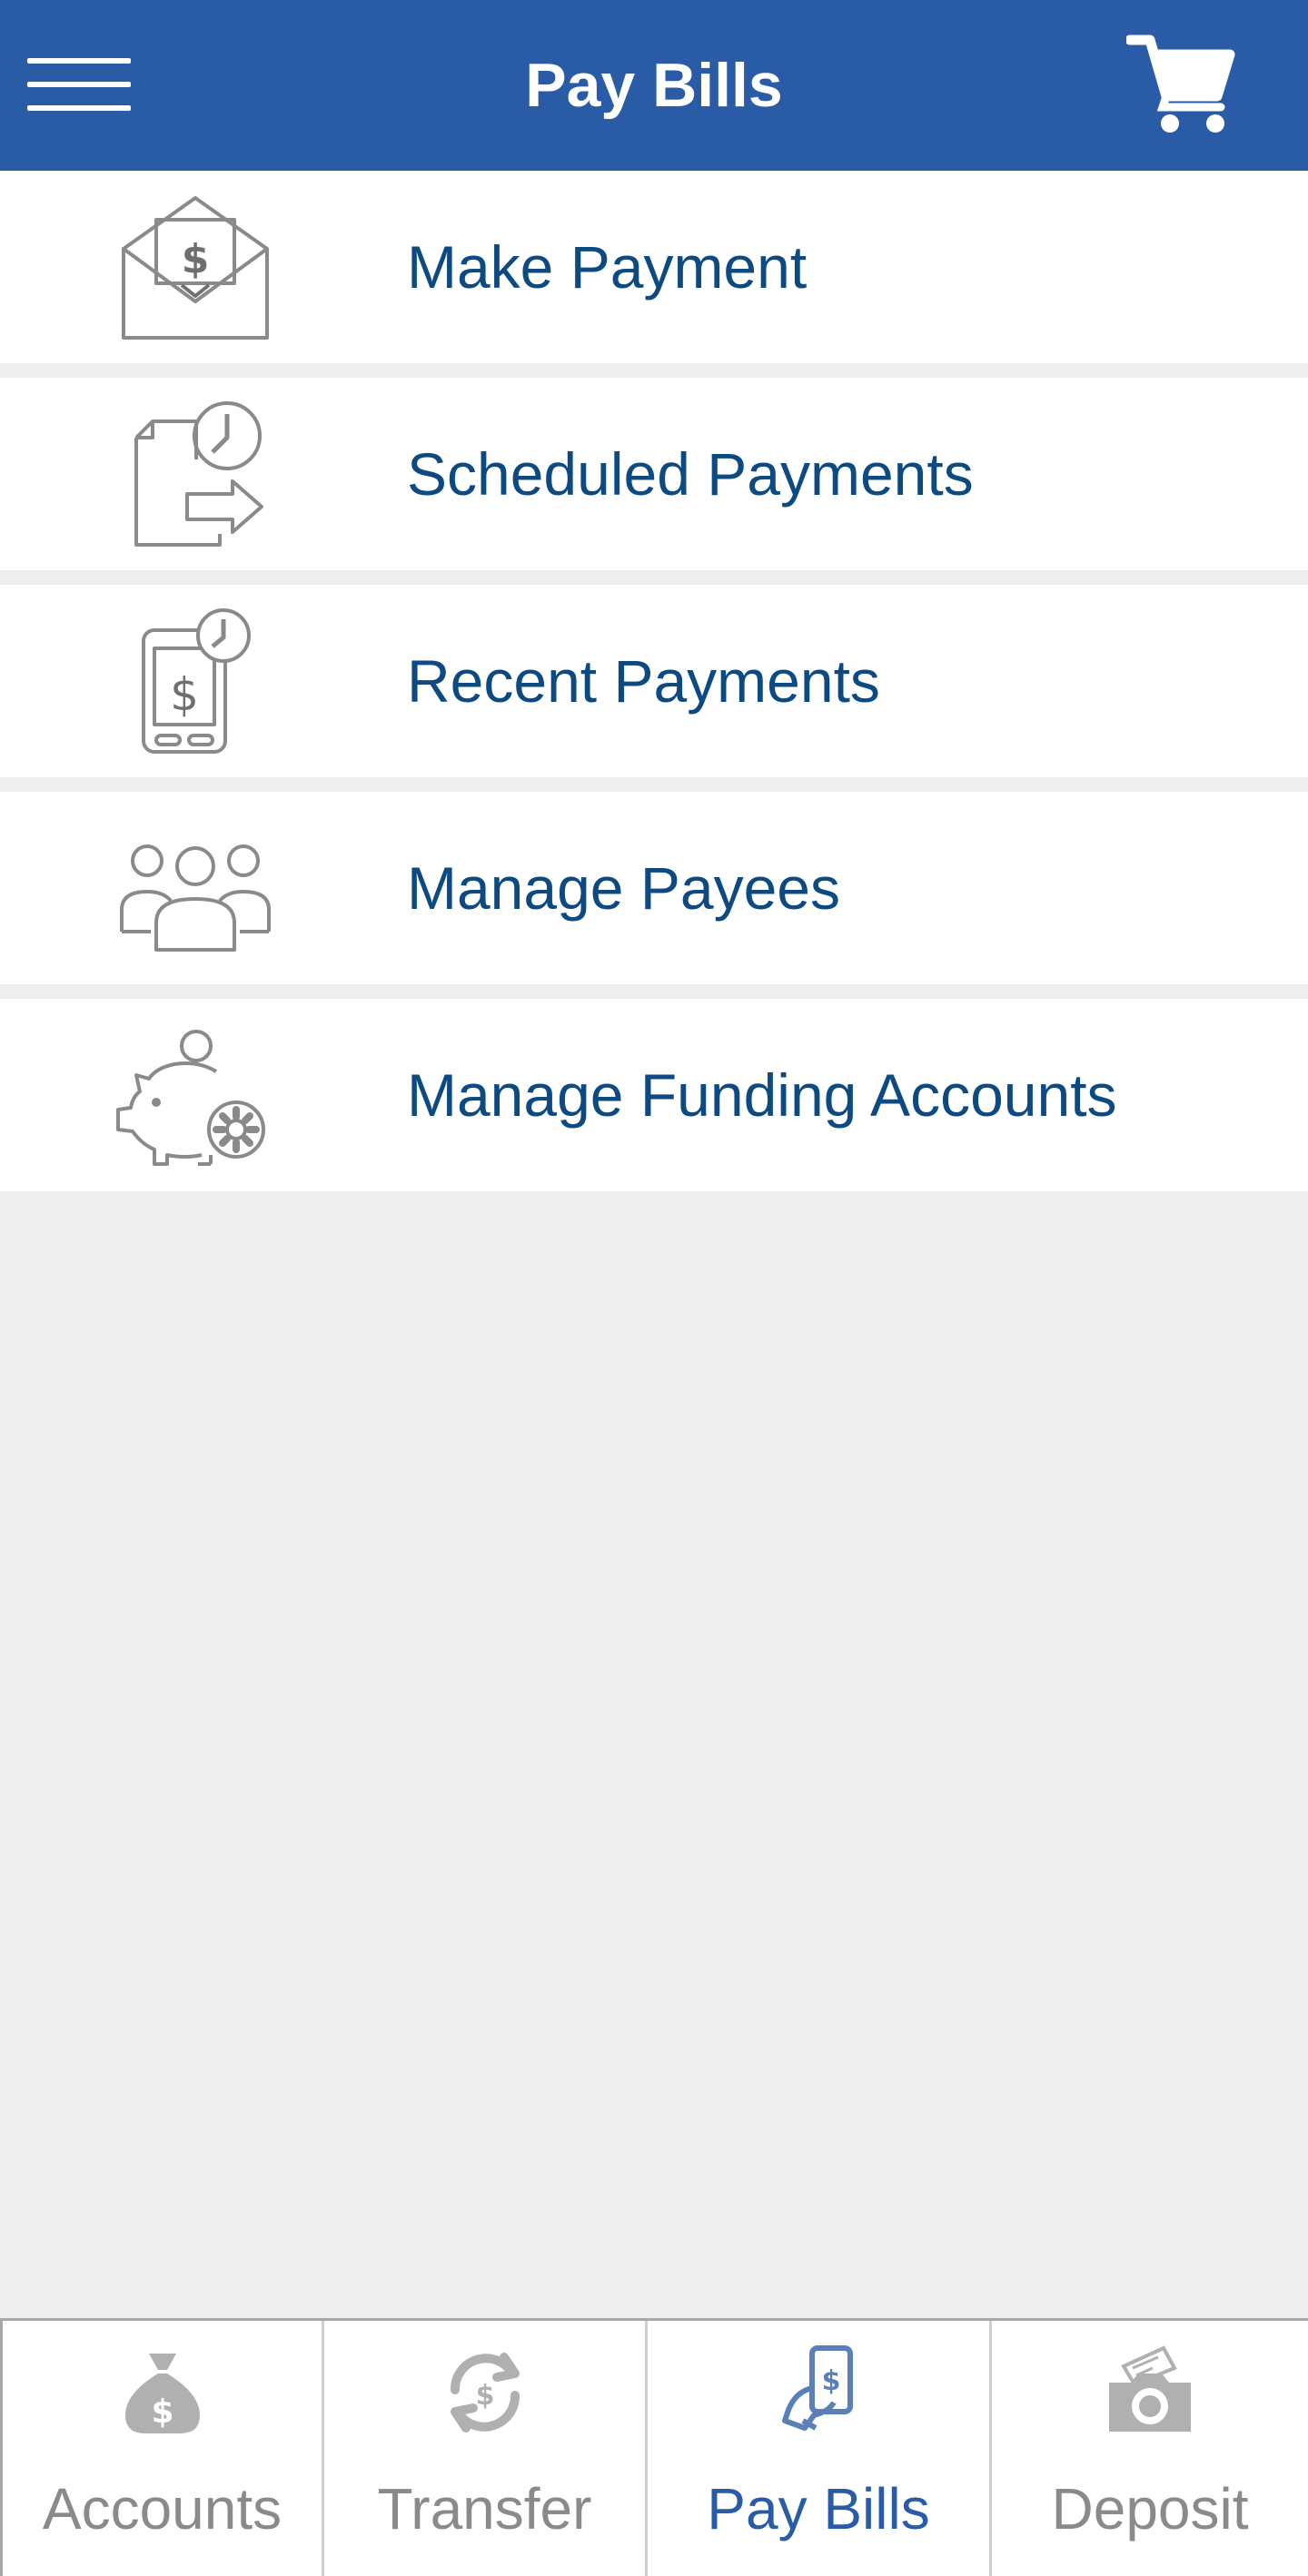  I want to click on camera-check-icon, so click(1150, 2393).